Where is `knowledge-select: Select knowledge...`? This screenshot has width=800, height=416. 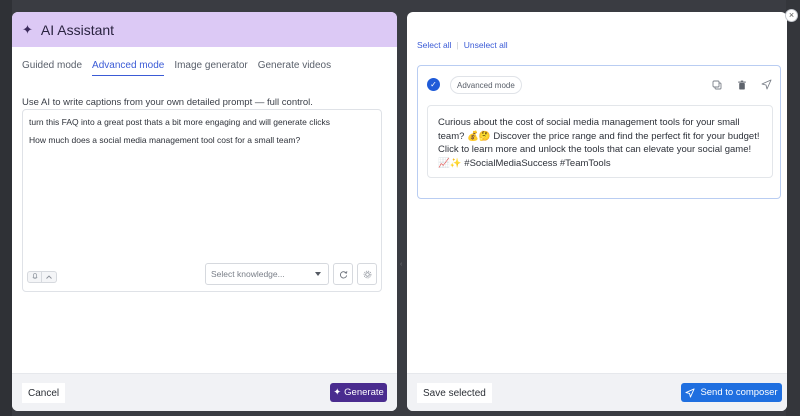
knowledge-select: Select knowledge... is located at coordinates (267, 274).